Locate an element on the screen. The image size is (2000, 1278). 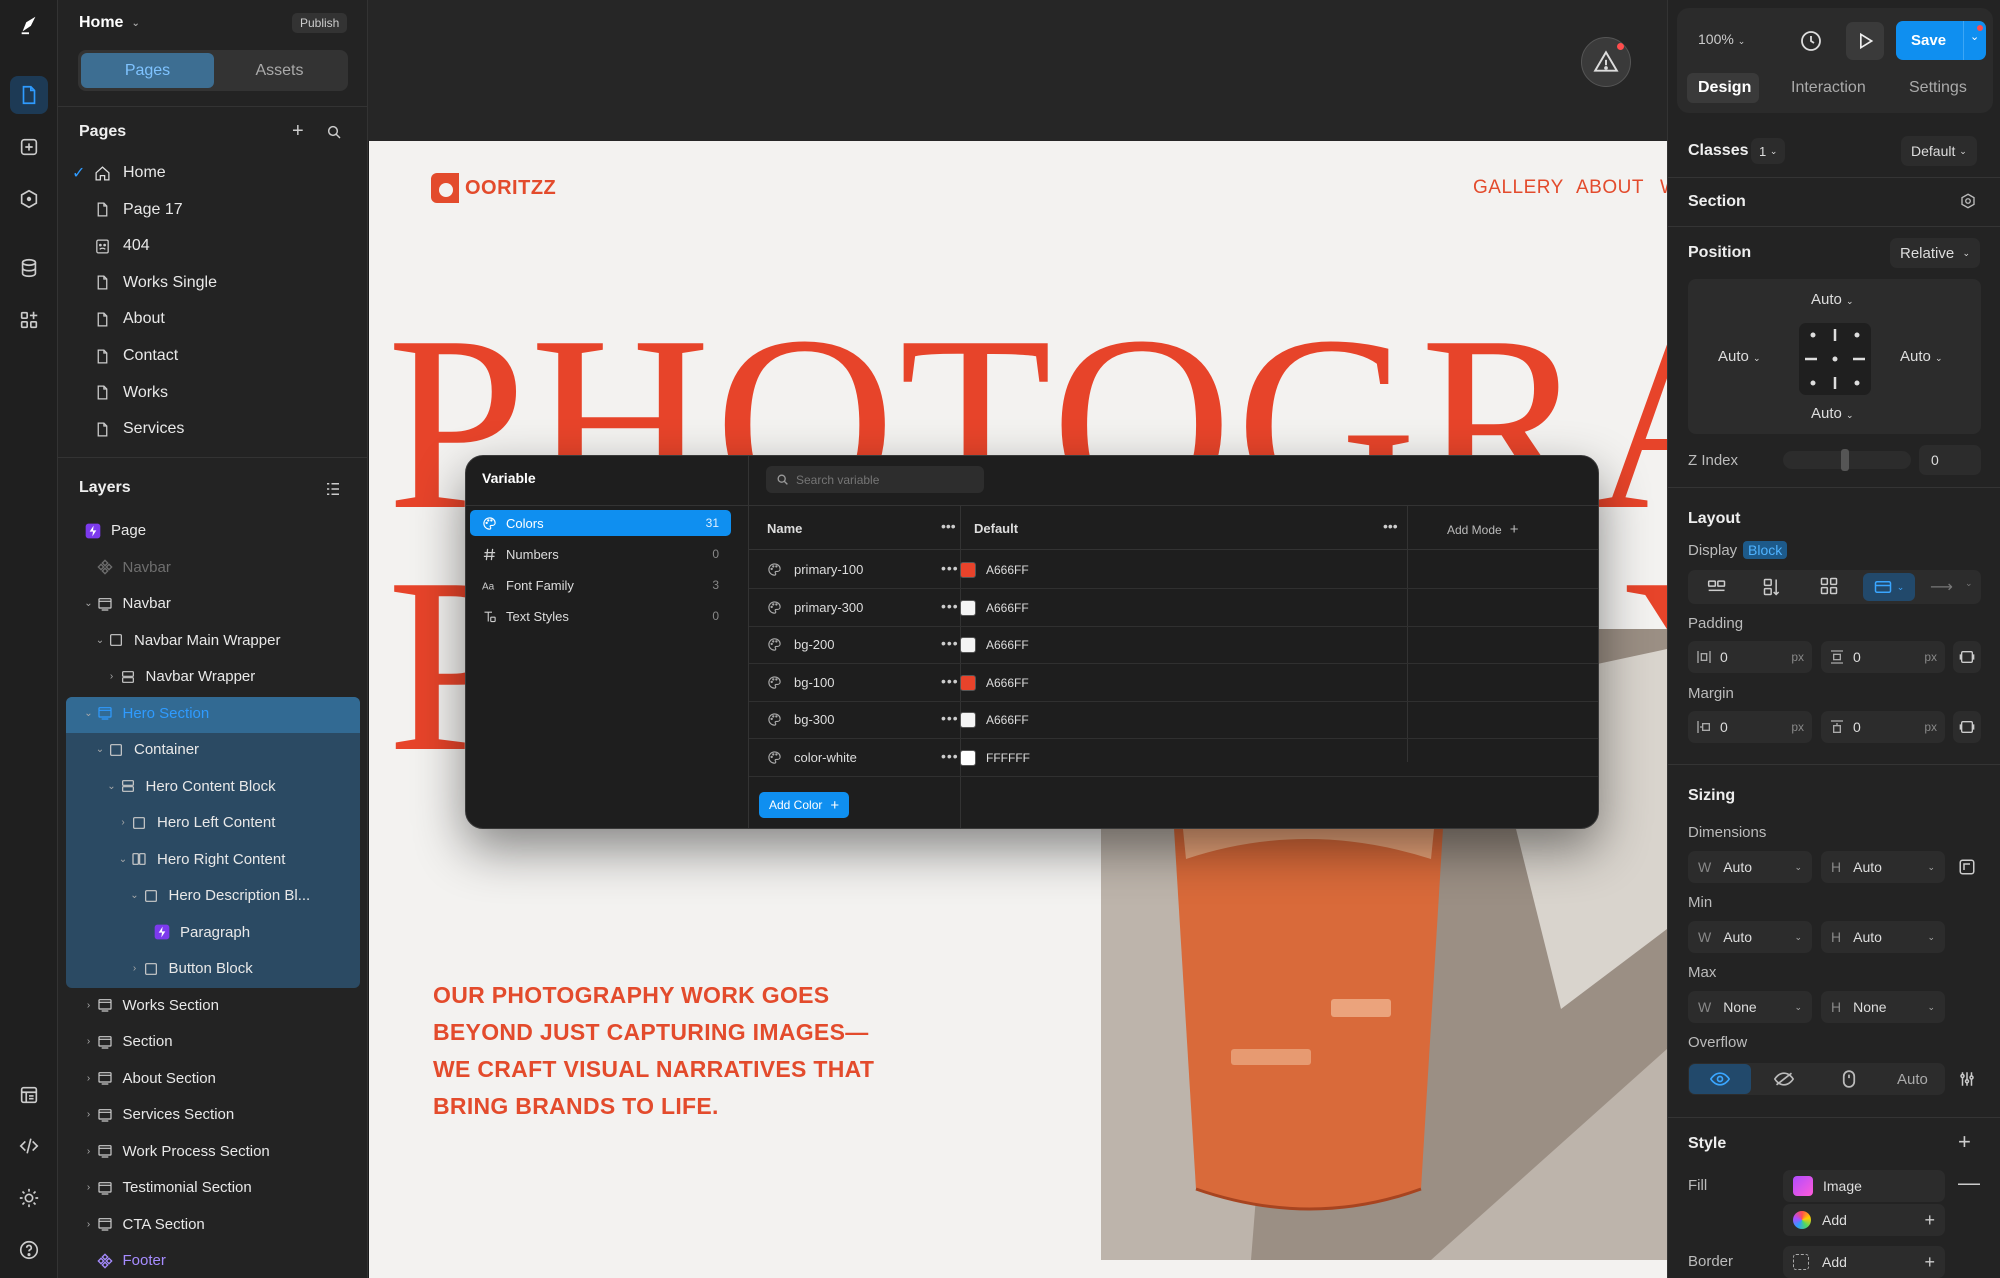
nav-gallery: GALLERY is located at coordinates (1518, 188).